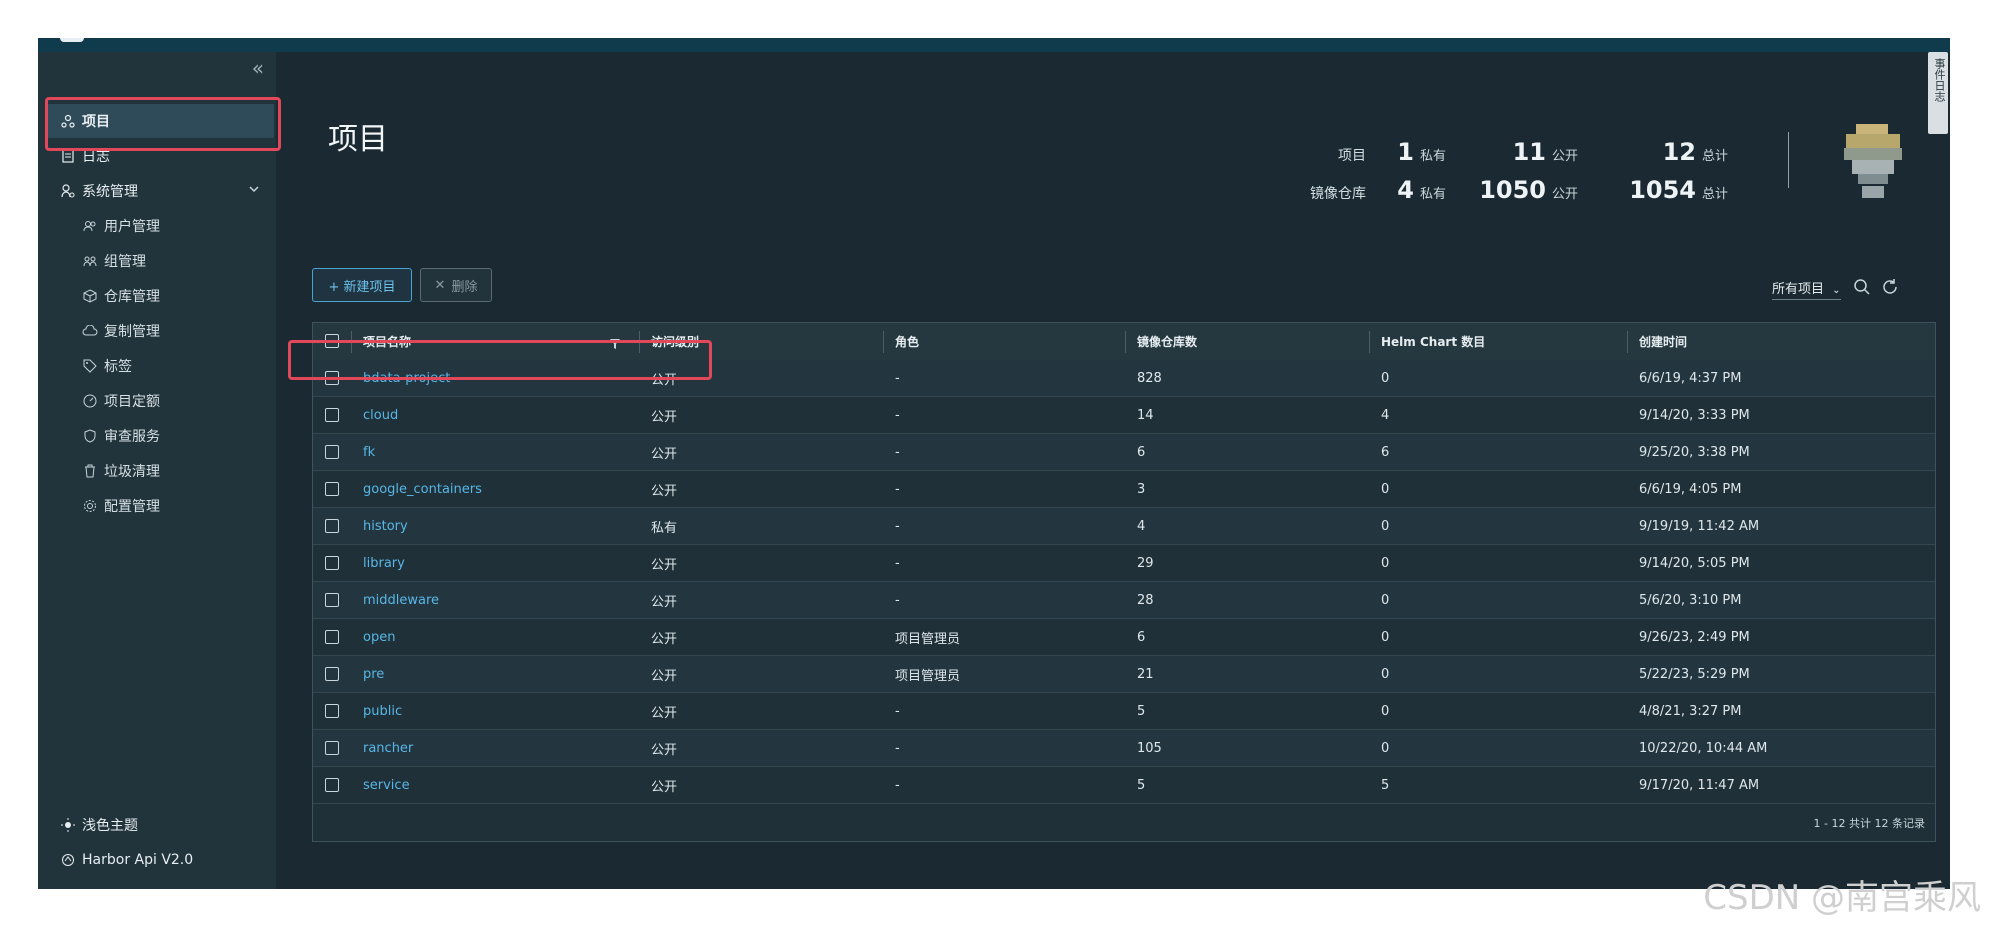 Image resolution: width=1989 pixels, height=927 pixels. I want to click on sidebar-item-repositories: 仓库管理, so click(161, 296).